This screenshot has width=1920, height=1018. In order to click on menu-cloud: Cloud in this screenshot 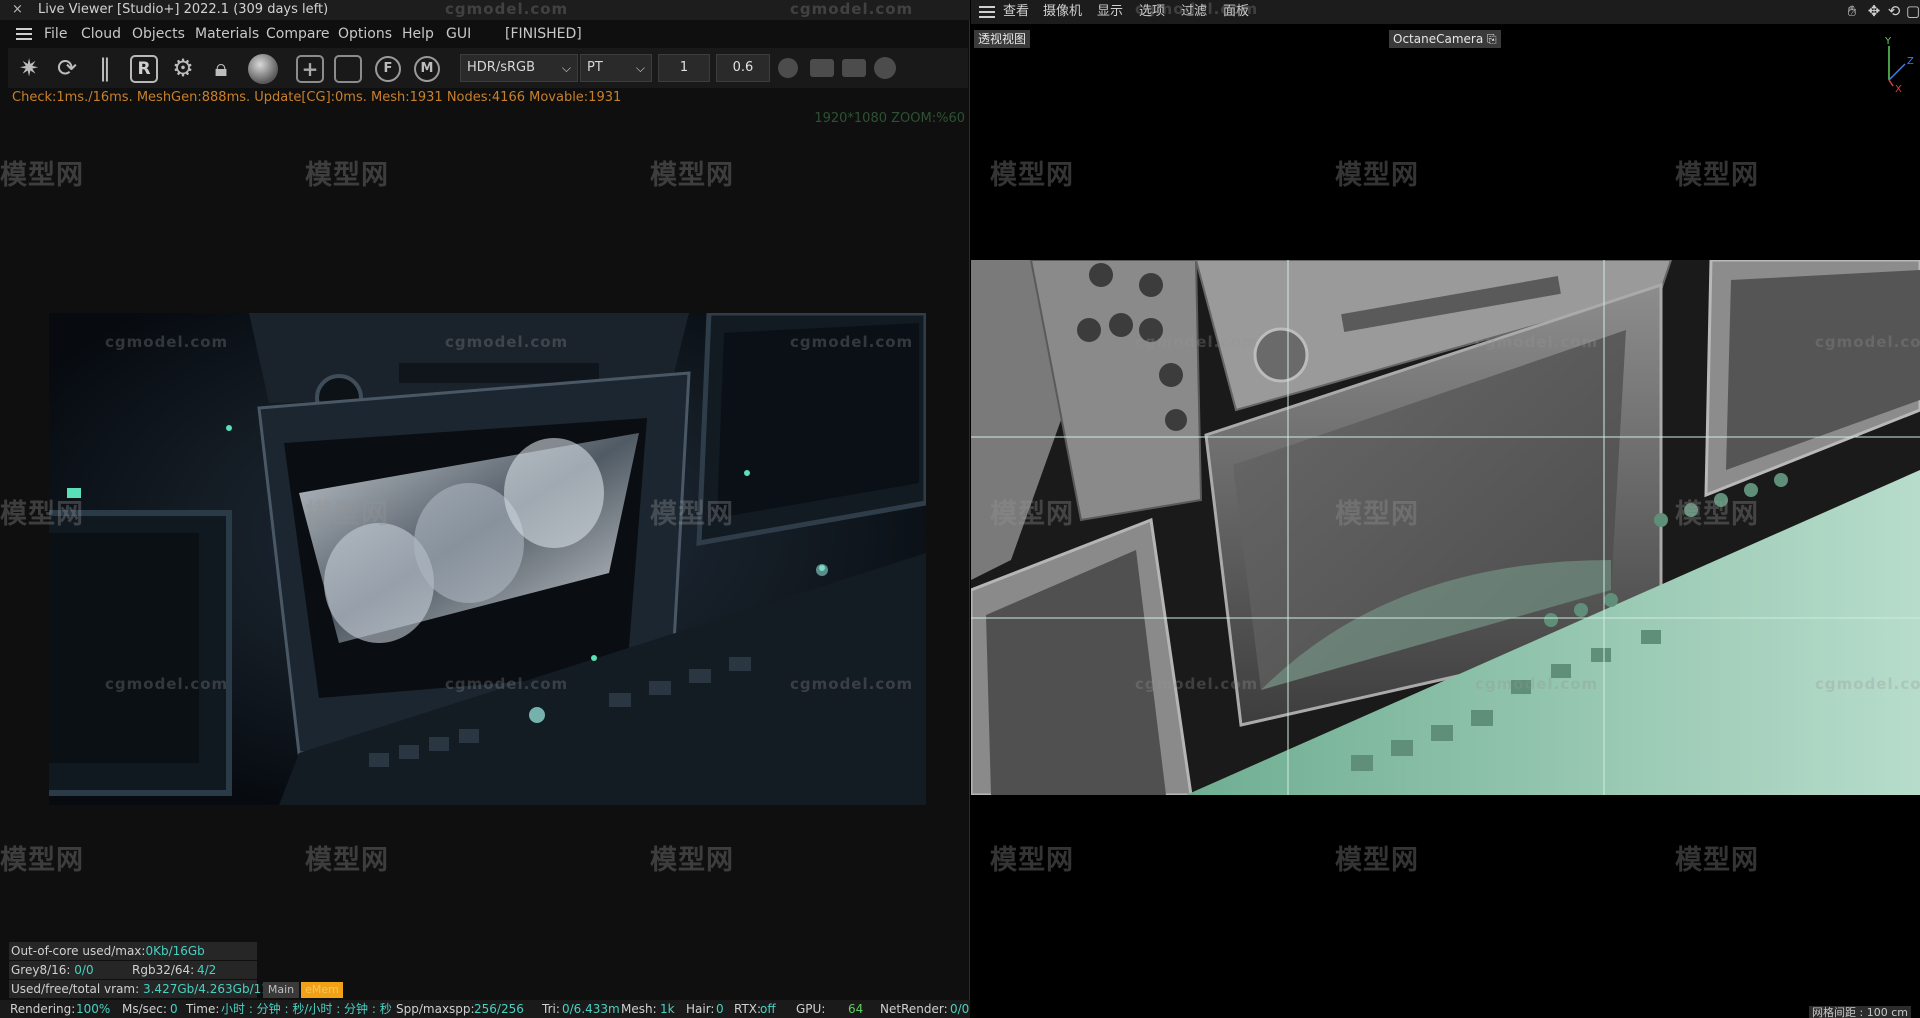, I will do `click(101, 34)`.